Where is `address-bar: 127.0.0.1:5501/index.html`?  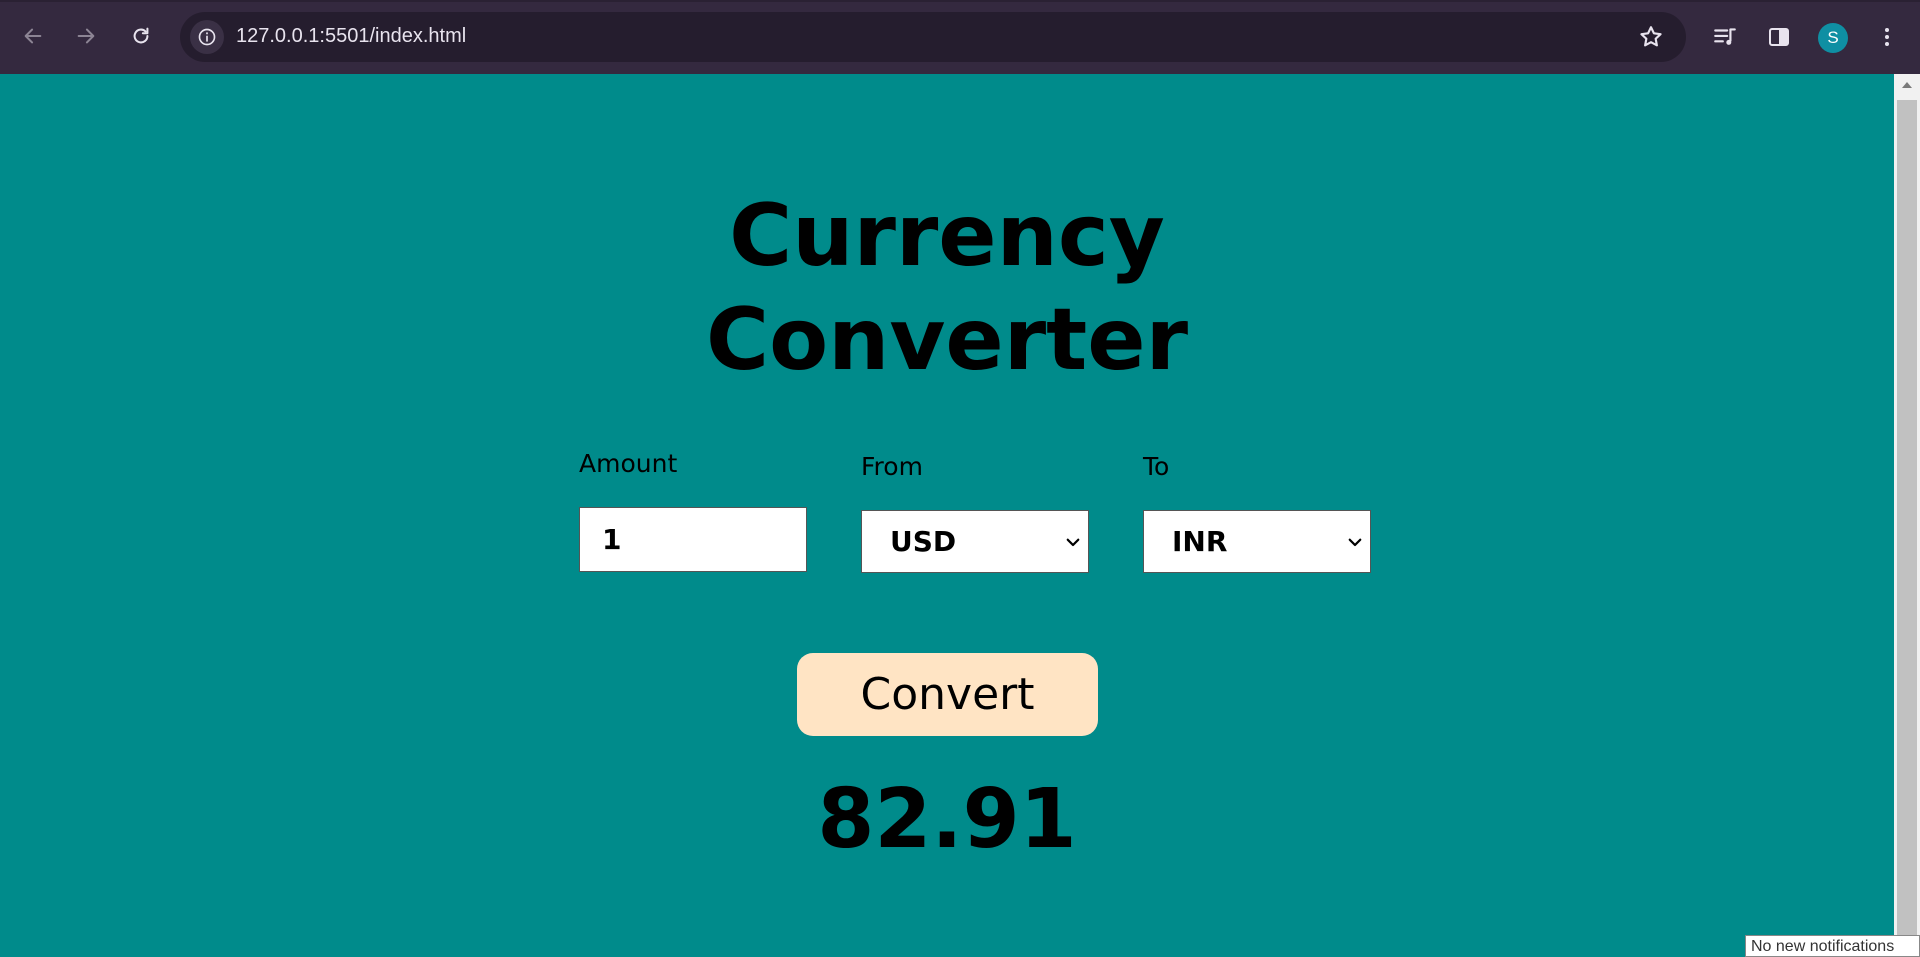 address-bar: 127.0.0.1:5501/index.html is located at coordinates (933, 37).